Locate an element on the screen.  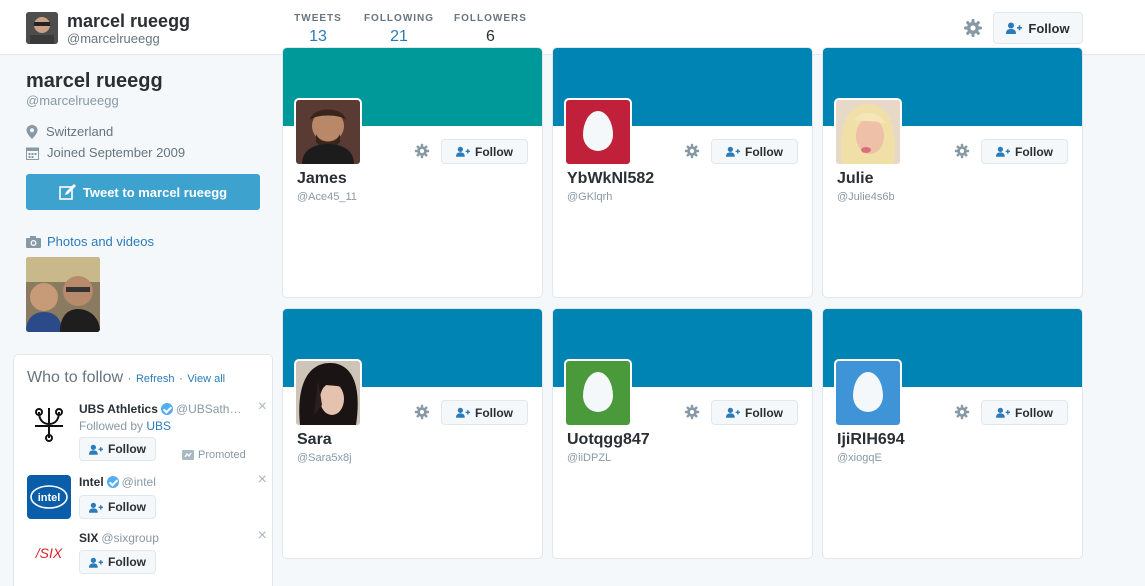
card-handle: @GKlqrh is located at coordinates (590, 197).